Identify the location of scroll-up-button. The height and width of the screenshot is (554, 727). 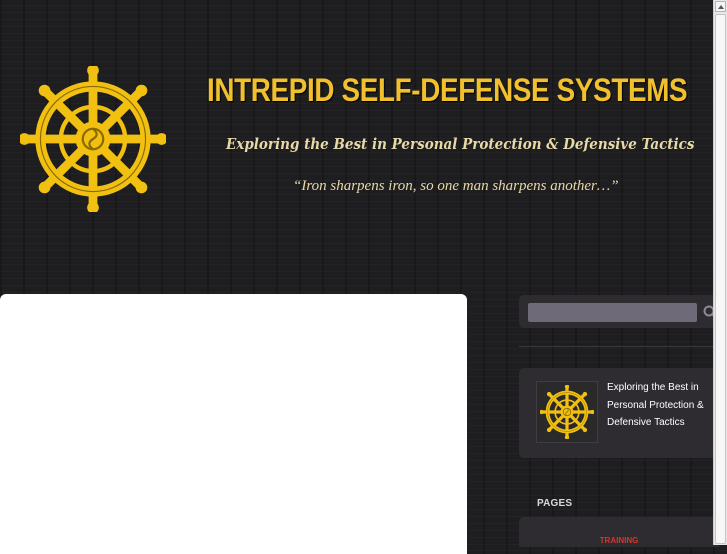
(720, 6).